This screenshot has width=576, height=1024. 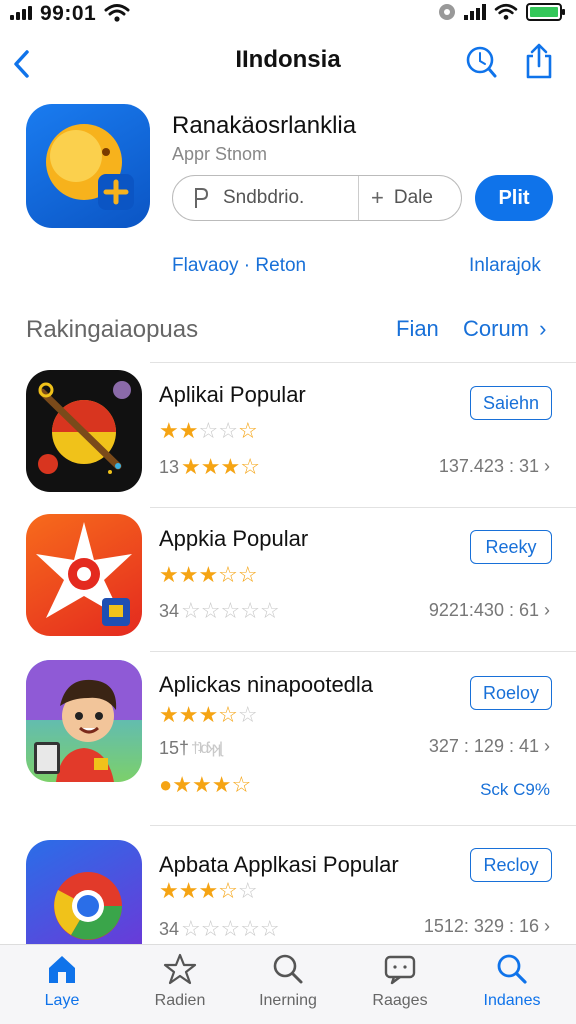 I want to click on status-bar: 99:01, so click(x=288, y=14).